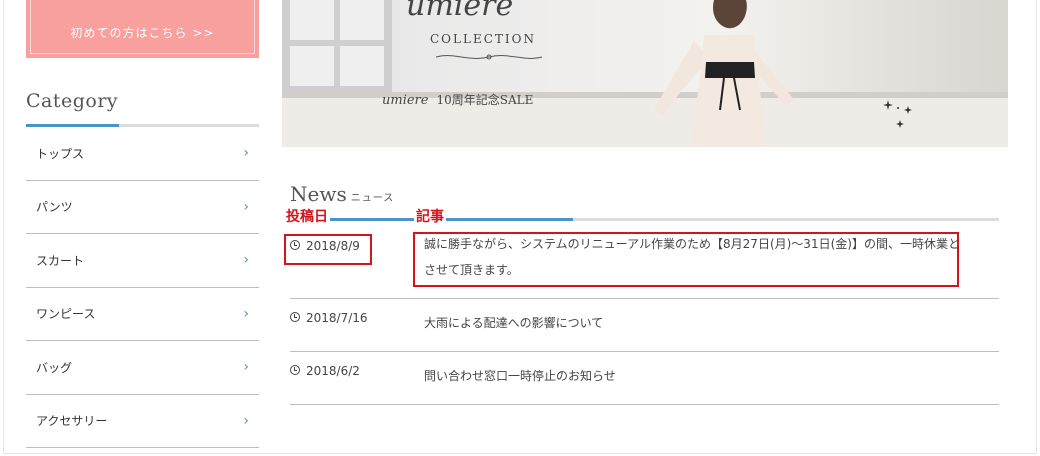  What do you see at coordinates (60, 153) in the screenshot?
I see `category-item-label: トップス` at bounding box center [60, 153].